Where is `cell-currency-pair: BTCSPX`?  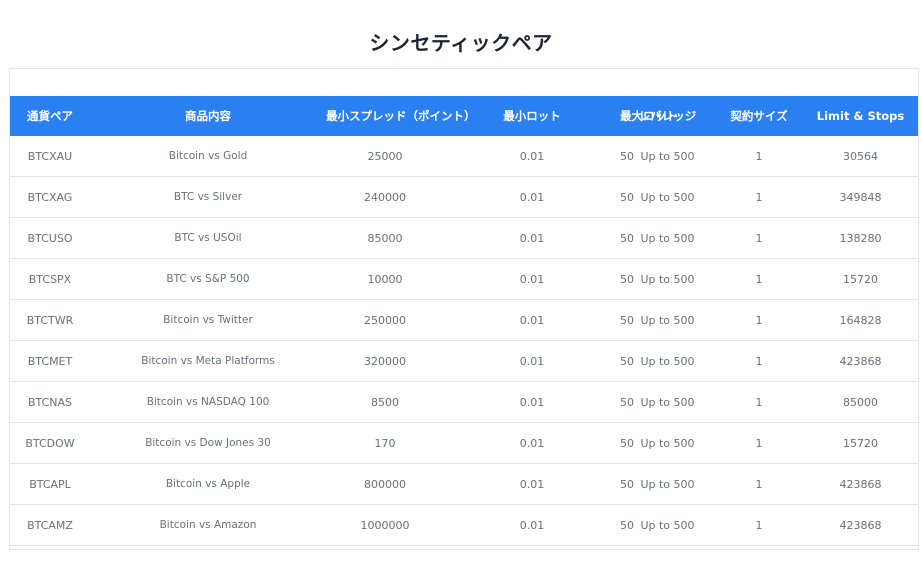 cell-currency-pair: BTCSPX is located at coordinates (50, 279).